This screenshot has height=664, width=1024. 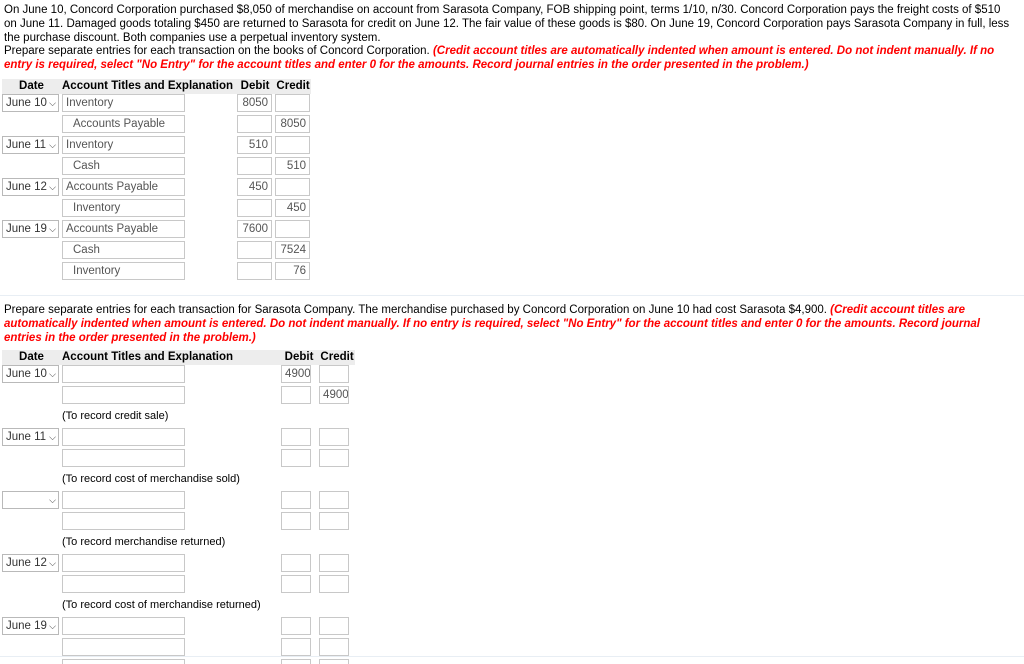 I want to click on debit-input: 510, so click(x=255, y=145).